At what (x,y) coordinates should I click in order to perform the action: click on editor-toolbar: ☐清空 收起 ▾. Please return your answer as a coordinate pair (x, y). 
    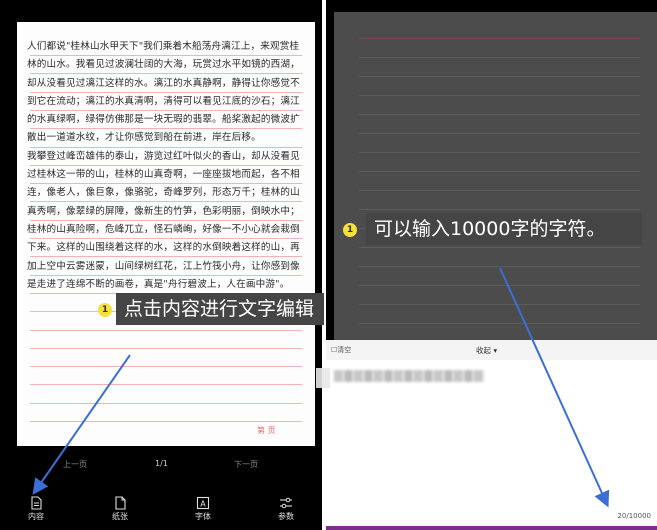
    Looking at the image, I should click on (491, 350).